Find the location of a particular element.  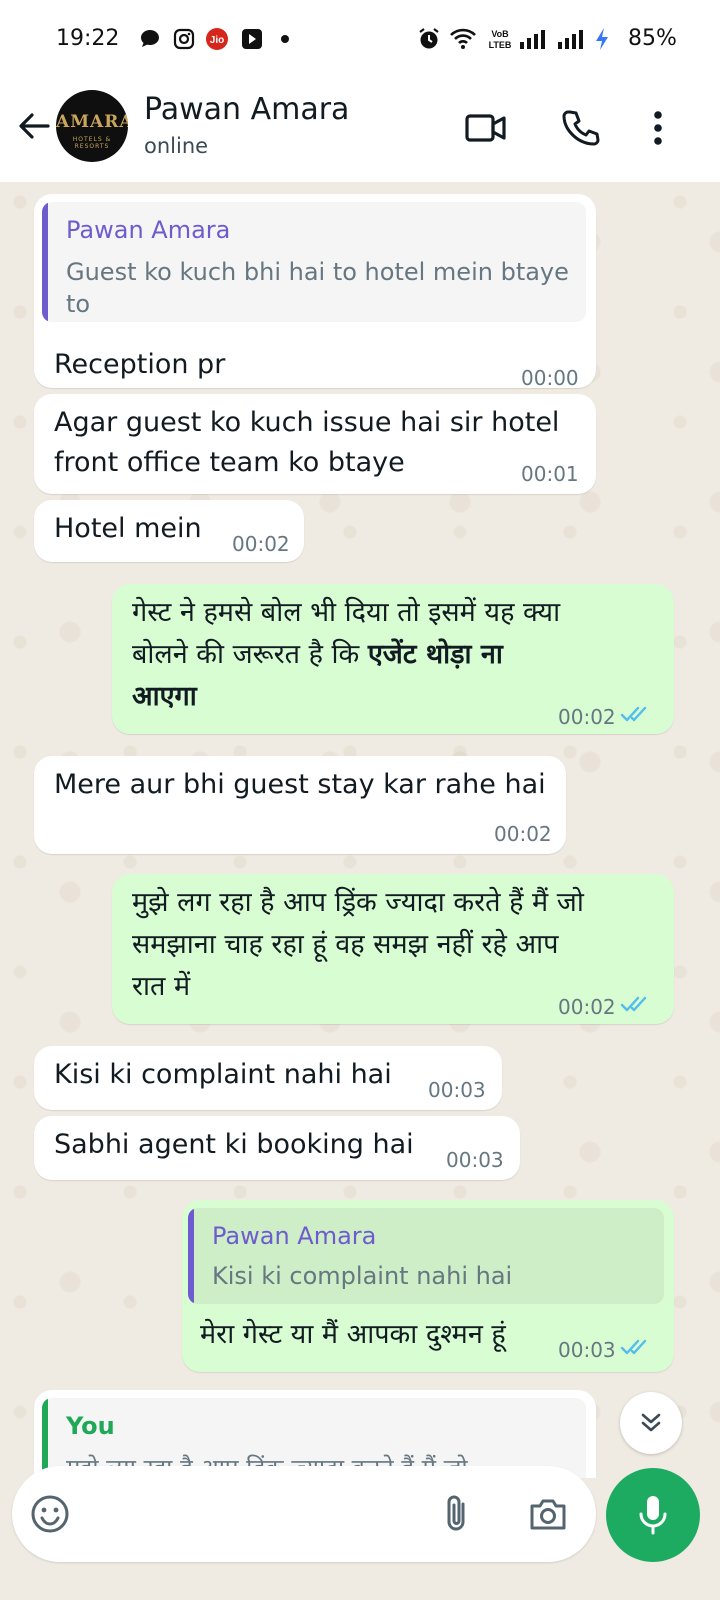

alarm-icon is located at coordinates (429, 39).